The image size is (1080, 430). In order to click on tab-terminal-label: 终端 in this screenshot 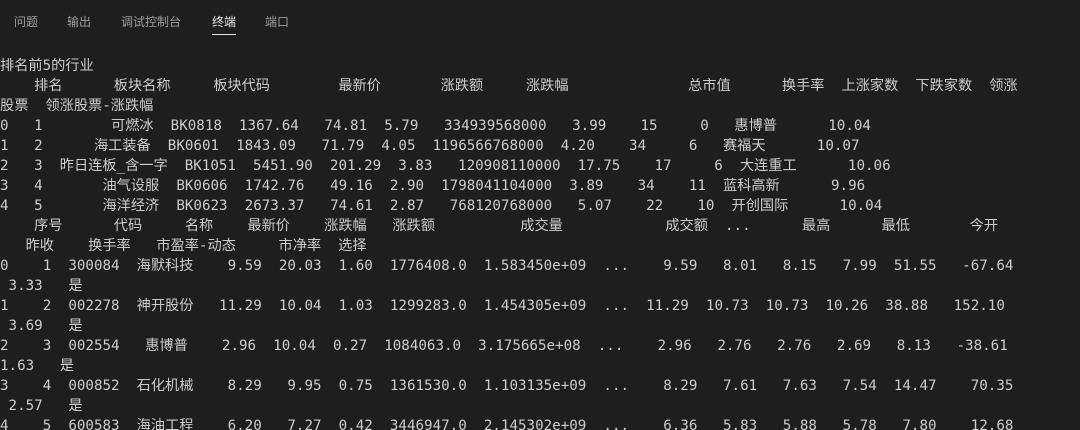, I will do `click(224, 22)`.